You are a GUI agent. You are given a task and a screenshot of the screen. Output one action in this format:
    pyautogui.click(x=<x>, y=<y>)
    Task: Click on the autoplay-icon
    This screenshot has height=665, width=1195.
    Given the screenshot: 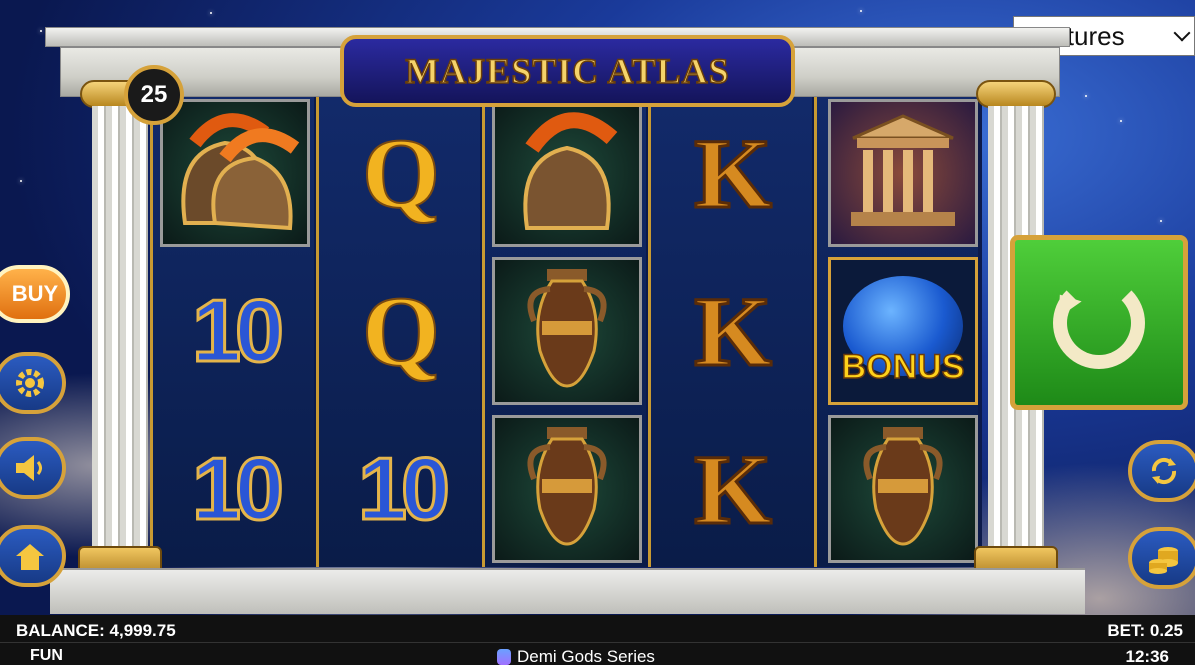 What is the action you would take?
    pyautogui.click(x=1164, y=471)
    